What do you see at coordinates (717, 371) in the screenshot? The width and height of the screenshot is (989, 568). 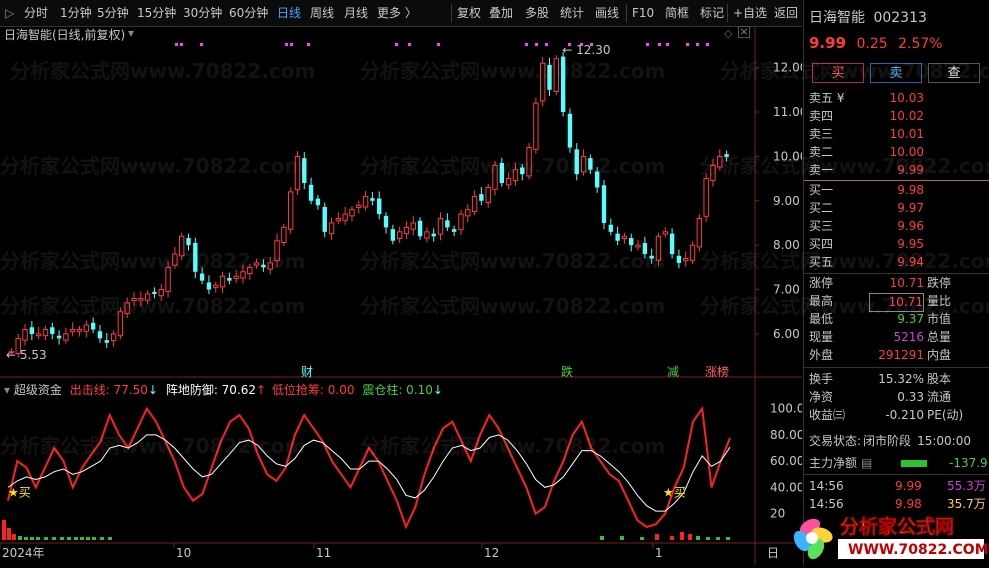 I see `event-marker: 涨榜` at bounding box center [717, 371].